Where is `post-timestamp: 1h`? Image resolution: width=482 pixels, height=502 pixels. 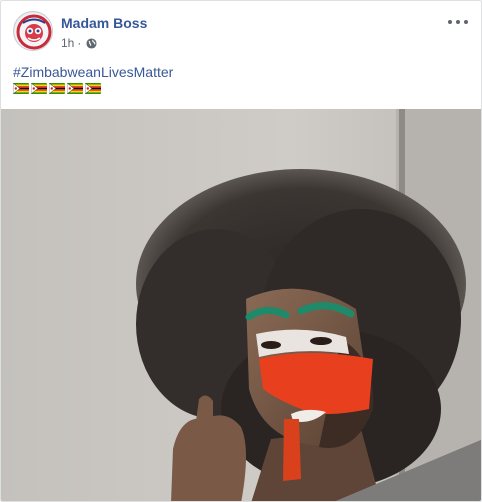 post-timestamp: 1h is located at coordinates (67, 43).